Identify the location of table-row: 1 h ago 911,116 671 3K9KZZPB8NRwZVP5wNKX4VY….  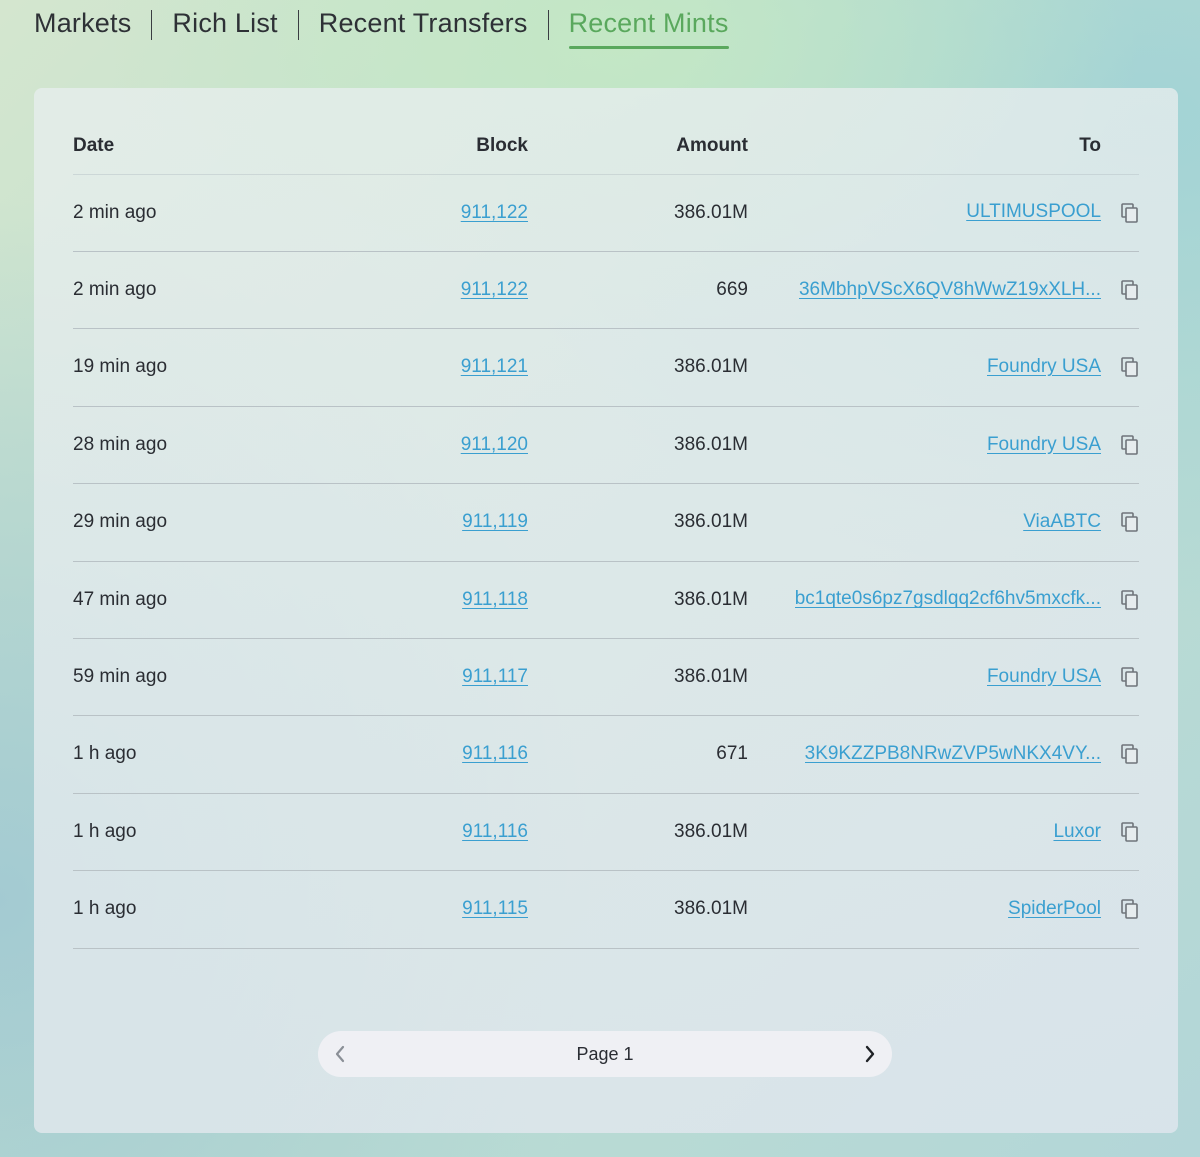
(606, 755).